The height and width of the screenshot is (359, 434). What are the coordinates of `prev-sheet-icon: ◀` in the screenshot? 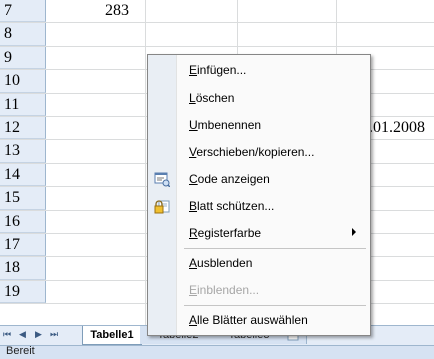 It's located at (22, 335).